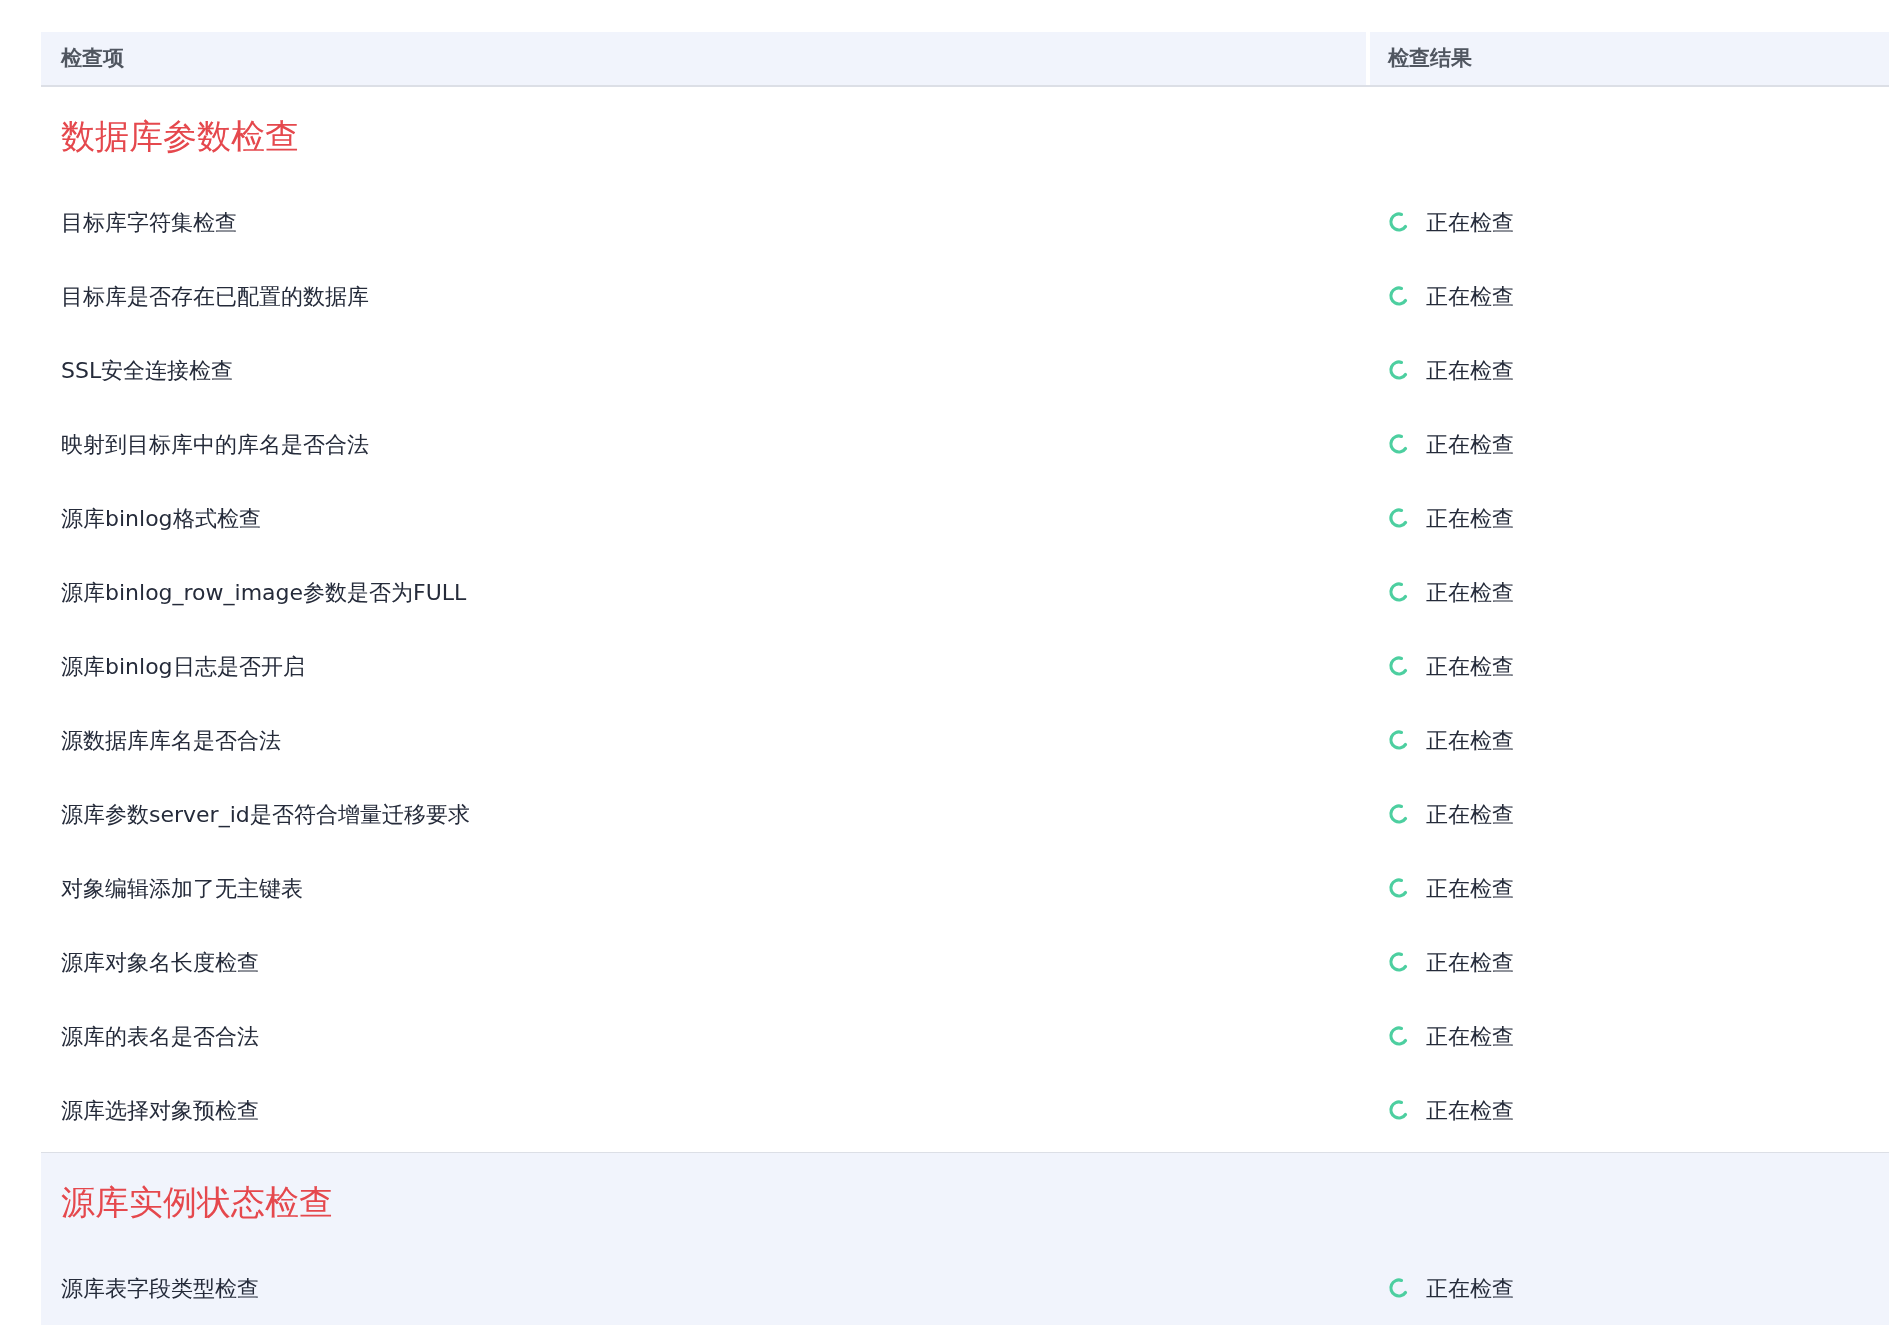 This screenshot has height=1325, width=1889. I want to click on check-item: 源库表字段类型检查, so click(160, 1288).